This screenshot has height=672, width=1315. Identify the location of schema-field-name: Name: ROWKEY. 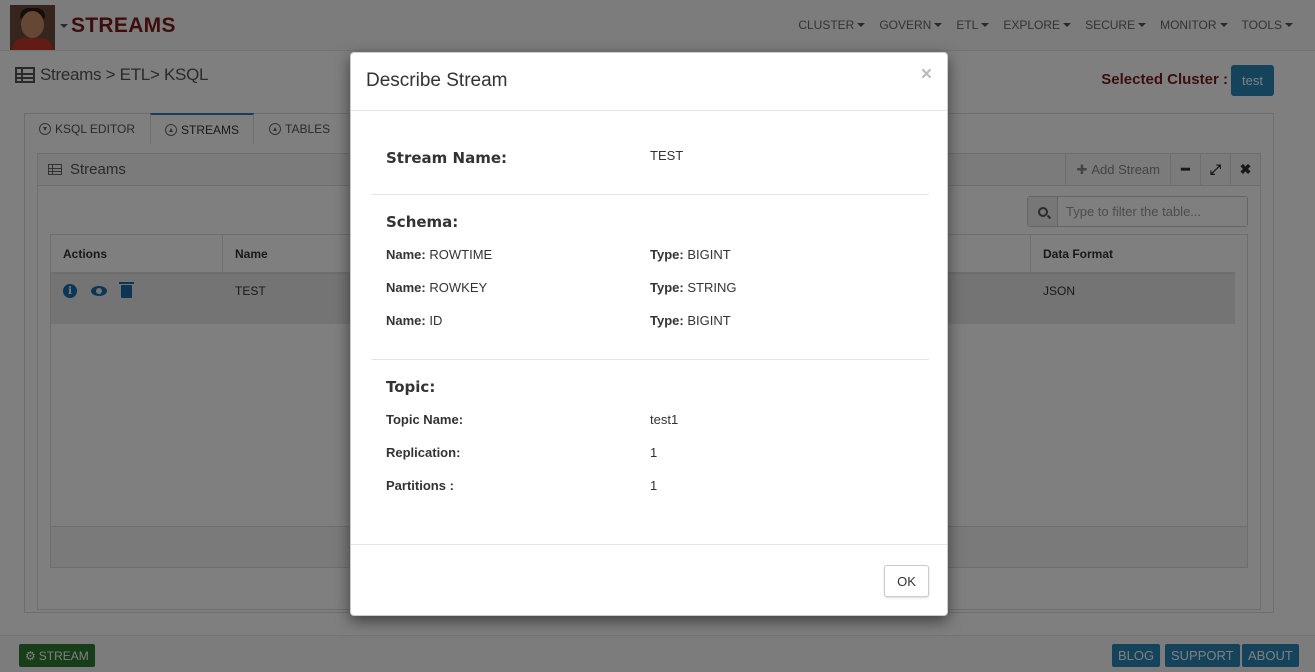
(437, 287).